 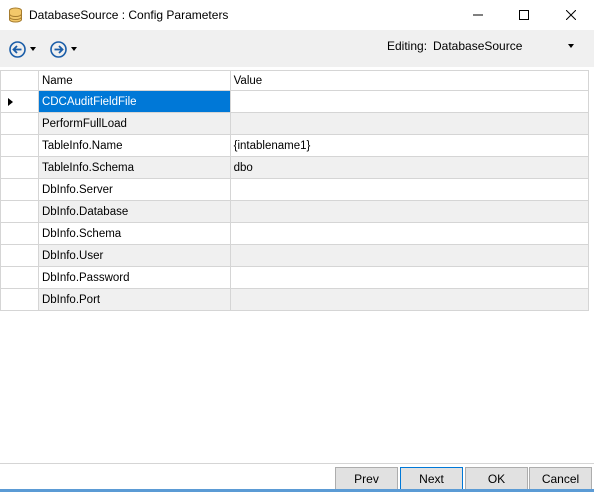 I want to click on maximize-button, so click(x=524, y=15).